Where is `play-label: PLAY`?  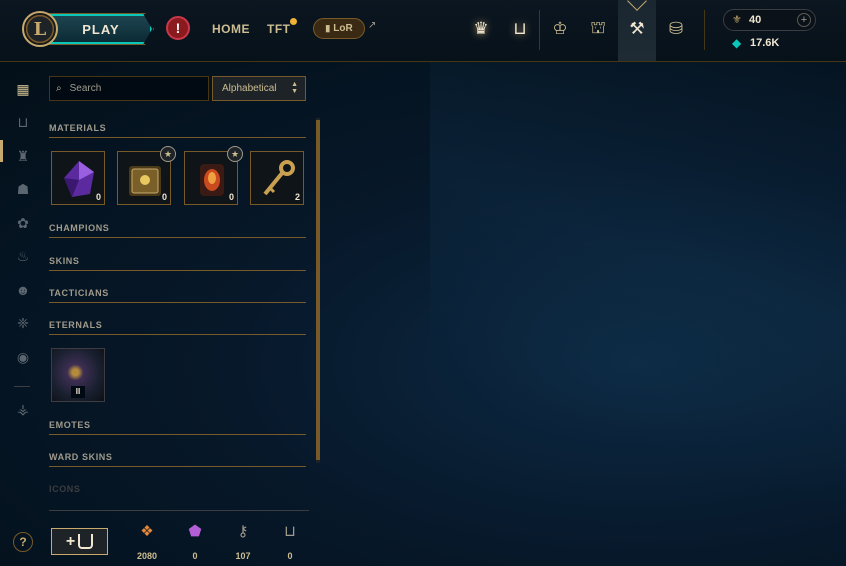
play-label: PLAY is located at coordinates (101, 29).